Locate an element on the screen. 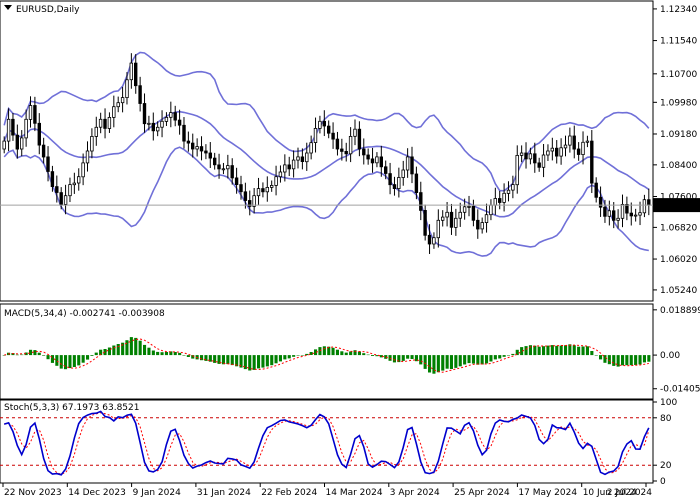  price-tick-label: 1.08400 is located at coordinates (678, 166).